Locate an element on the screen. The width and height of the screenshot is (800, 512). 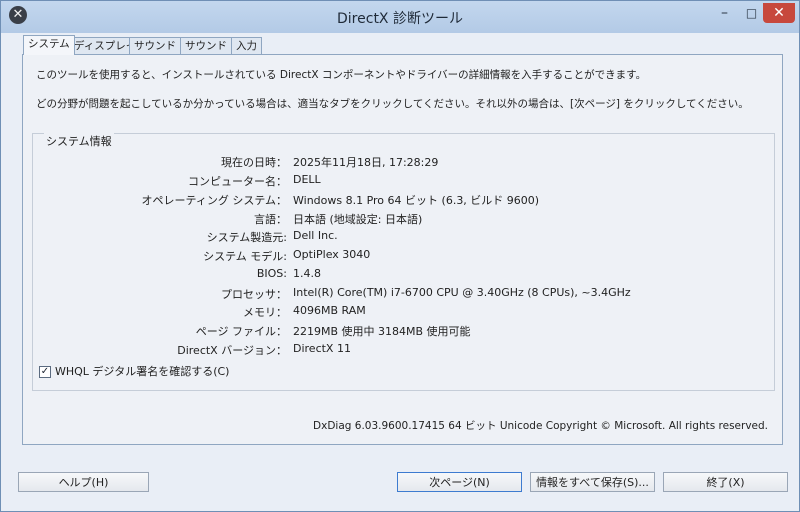
info-row-language: 言語： 日本語 (地域設定: 日本語) is located at coordinates (403, 219).